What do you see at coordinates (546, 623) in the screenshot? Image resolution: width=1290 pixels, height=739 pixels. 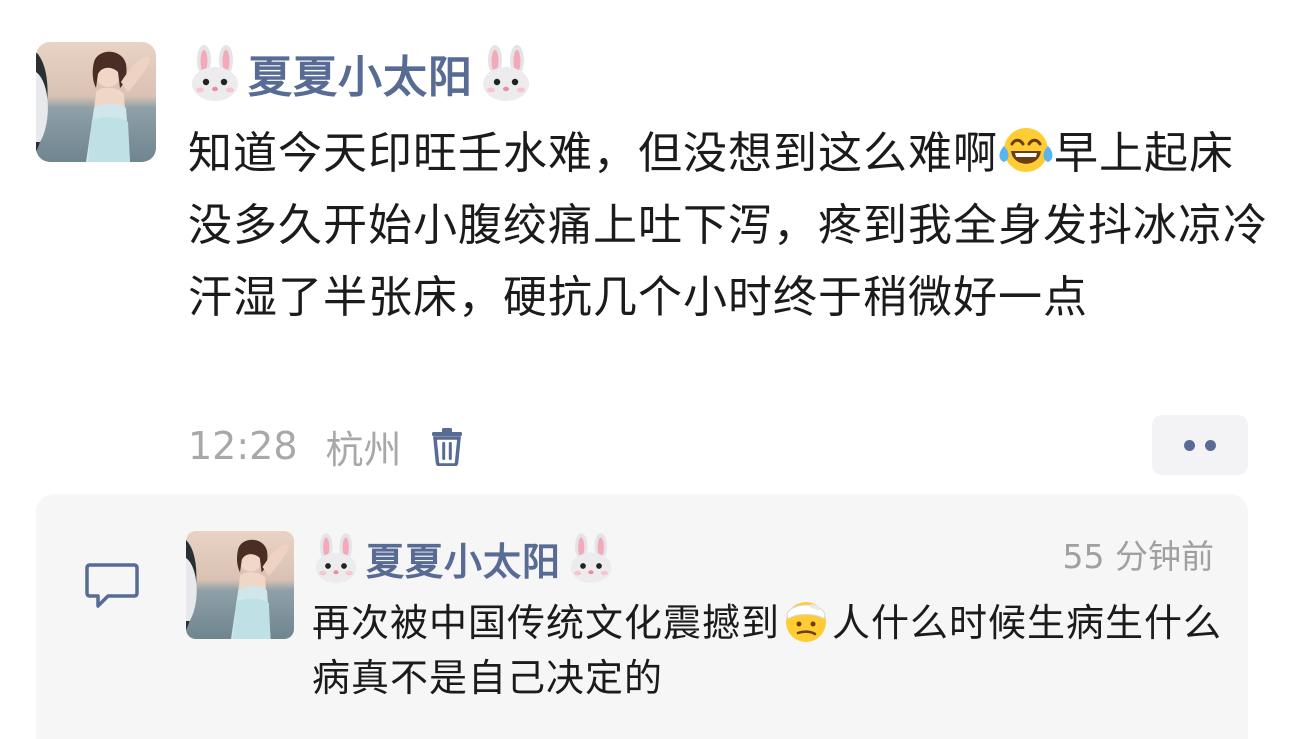 I see `comment-text-part1: 再次被中国传统文化震撼到` at bounding box center [546, 623].